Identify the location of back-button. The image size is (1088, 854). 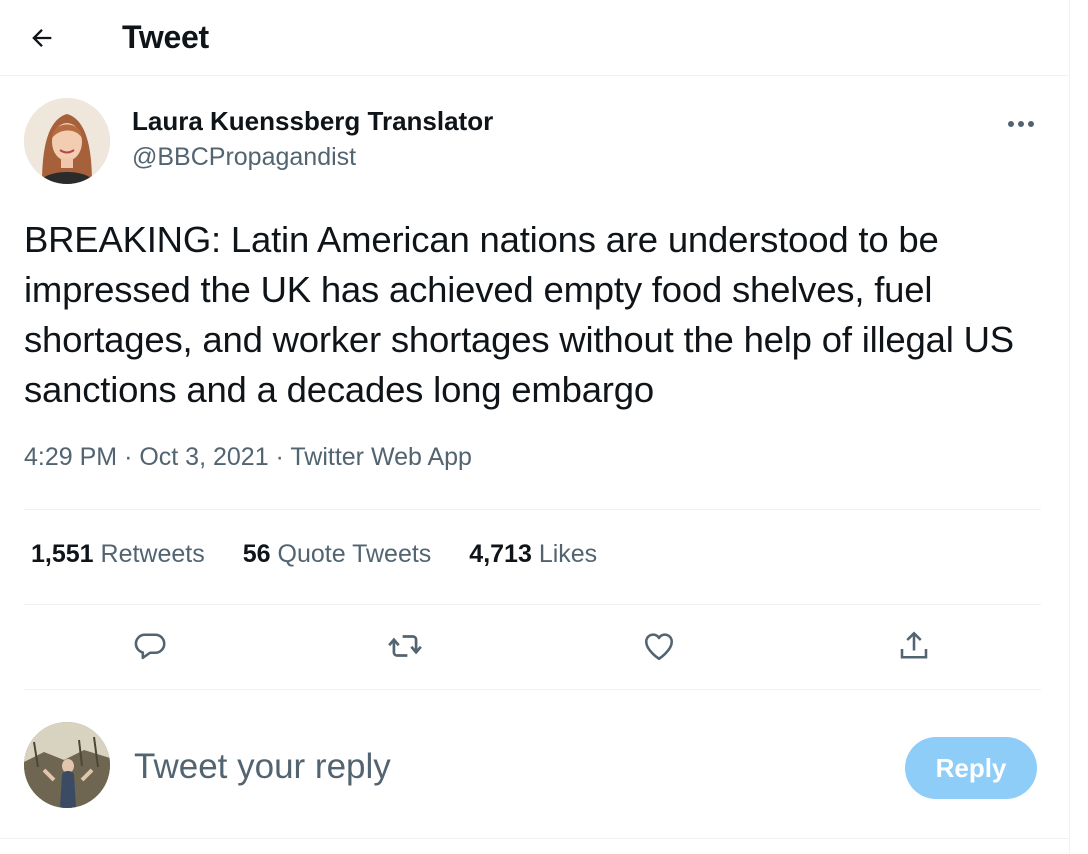
(42, 38).